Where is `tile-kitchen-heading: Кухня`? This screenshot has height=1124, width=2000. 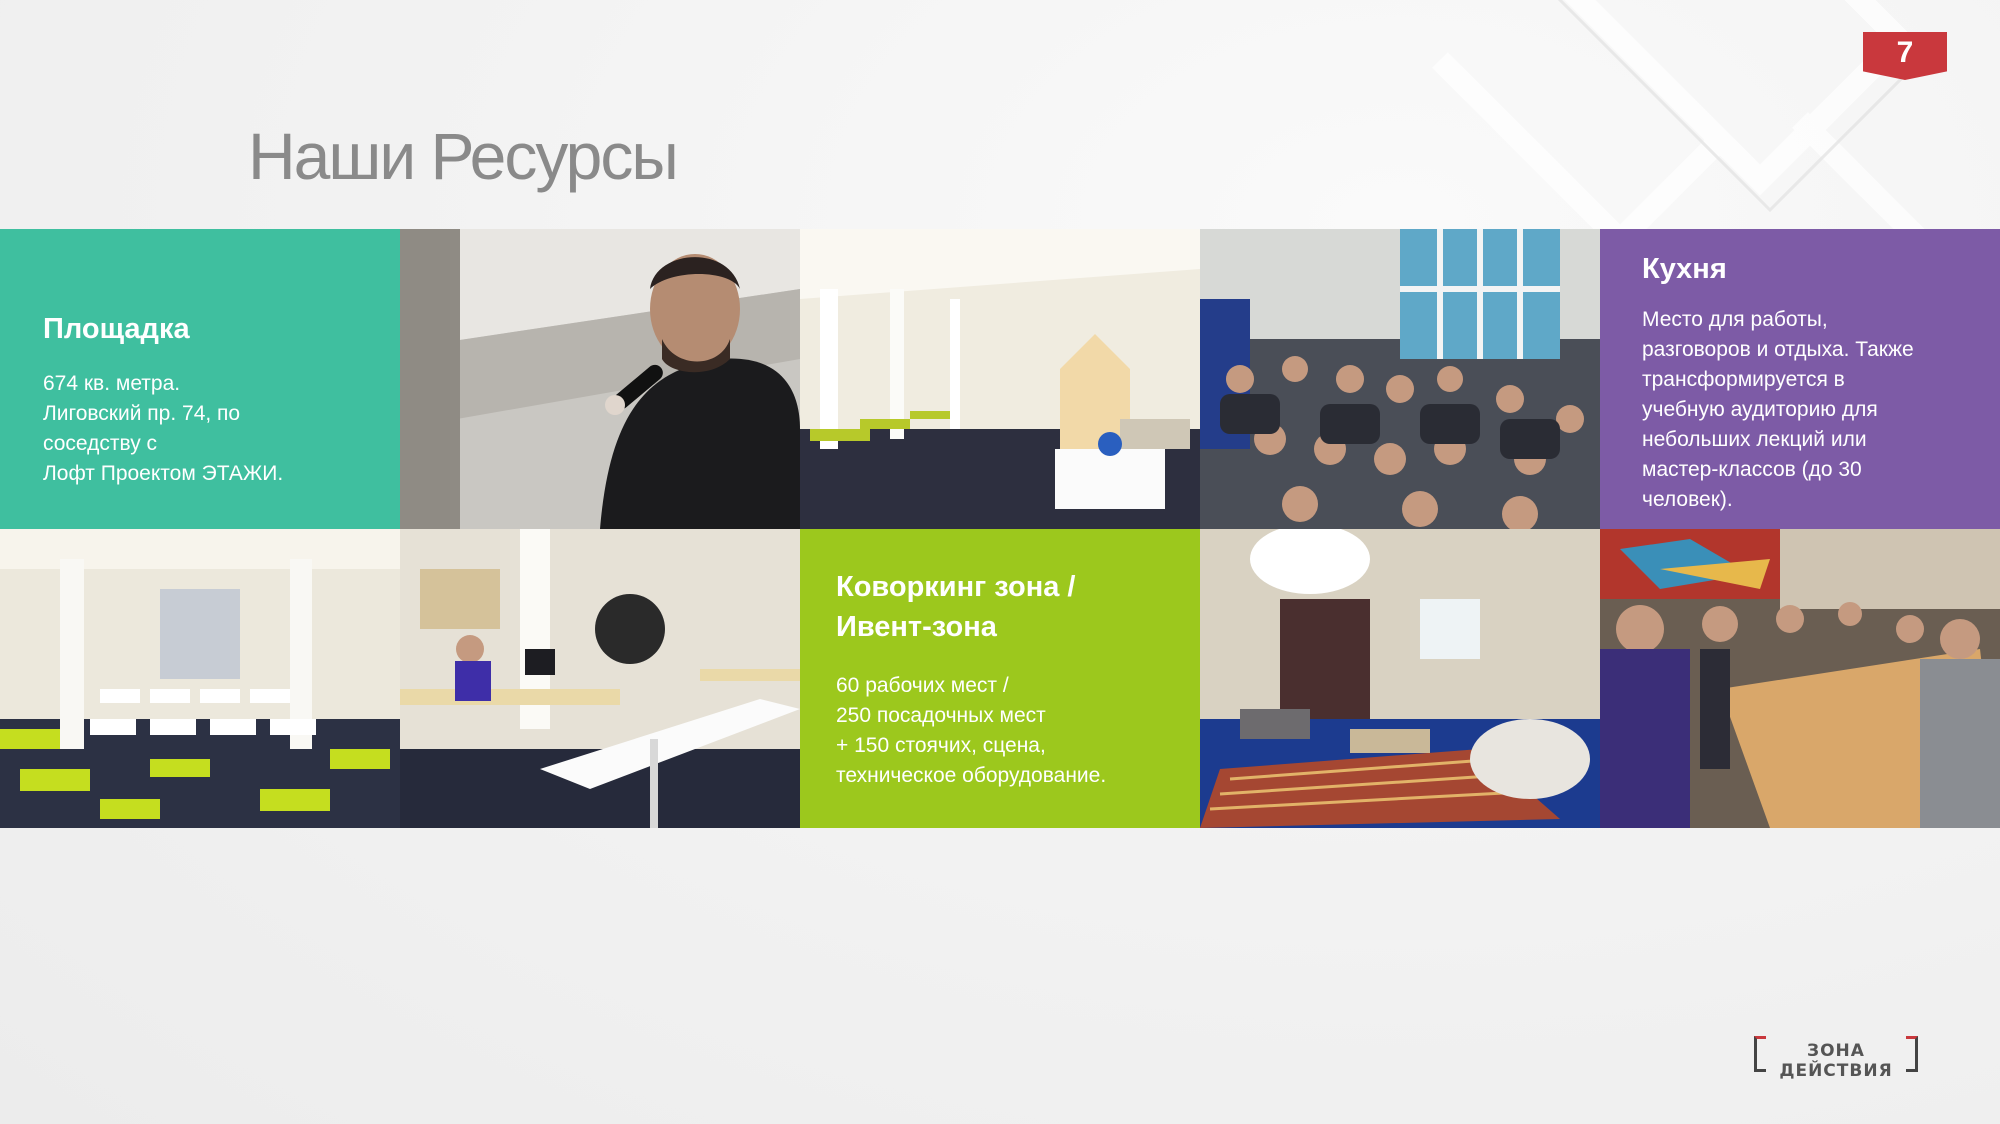 tile-kitchen-heading: Кухня is located at coordinates (1684, 269).